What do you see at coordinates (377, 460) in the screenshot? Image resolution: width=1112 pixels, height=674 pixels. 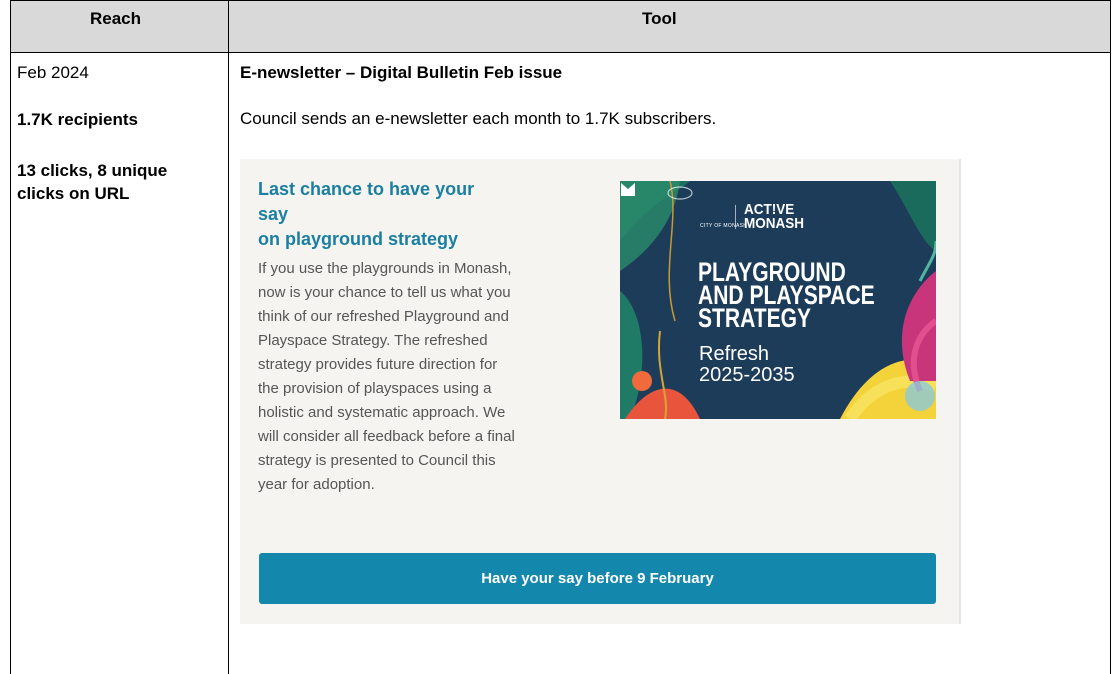 I see `card-body-line: strategy is presented to Council this` at bounding box center [377, 460].